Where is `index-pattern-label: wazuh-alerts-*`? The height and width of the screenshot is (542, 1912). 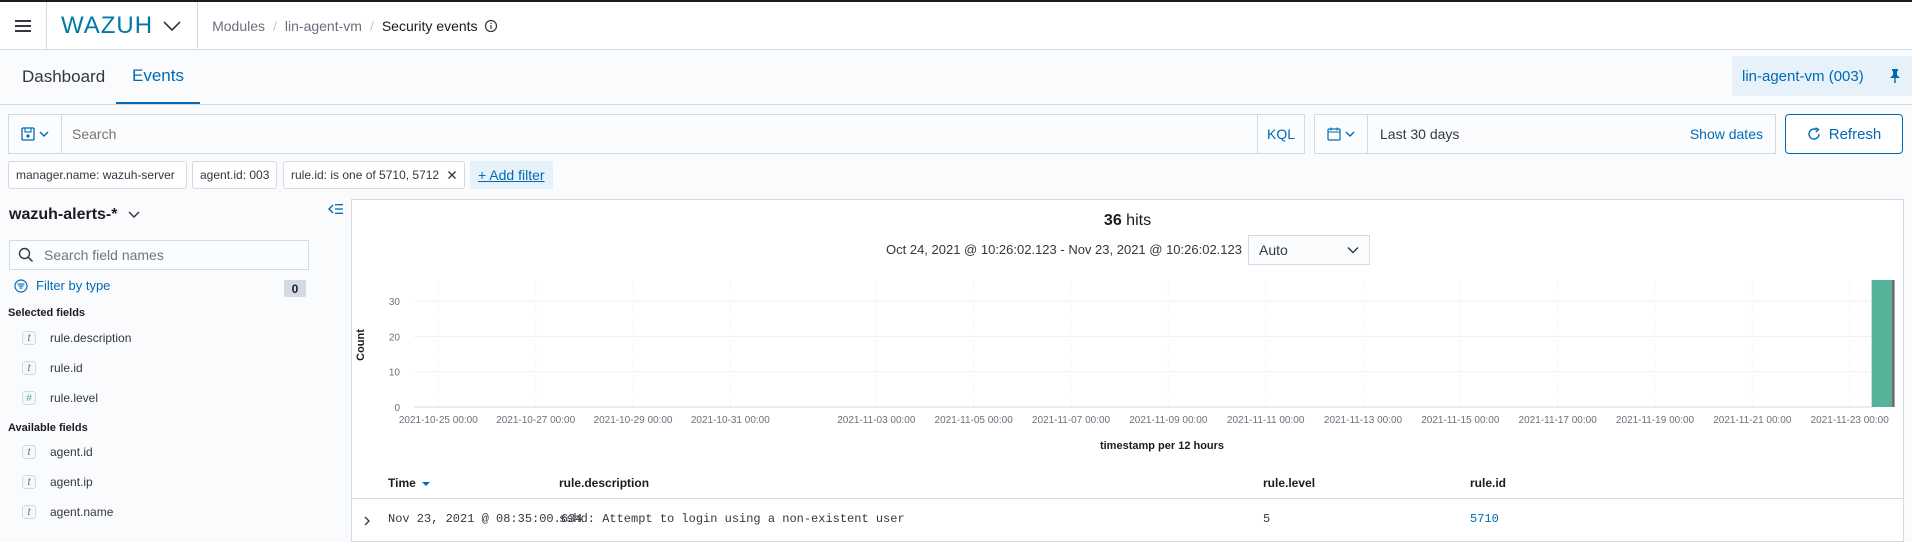
index-pattern-label: wazuh-alerts-* is located at coordinates (63, 214).